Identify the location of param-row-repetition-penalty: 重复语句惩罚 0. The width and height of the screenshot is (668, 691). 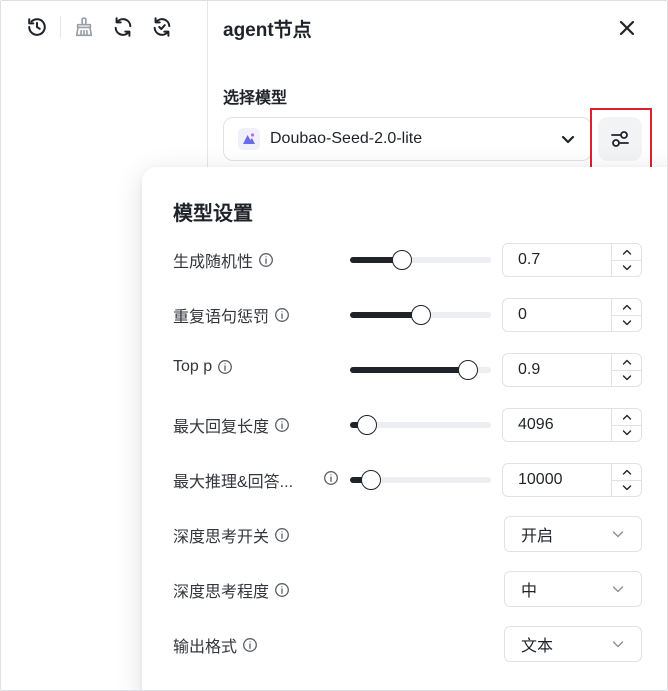
(404, 313).